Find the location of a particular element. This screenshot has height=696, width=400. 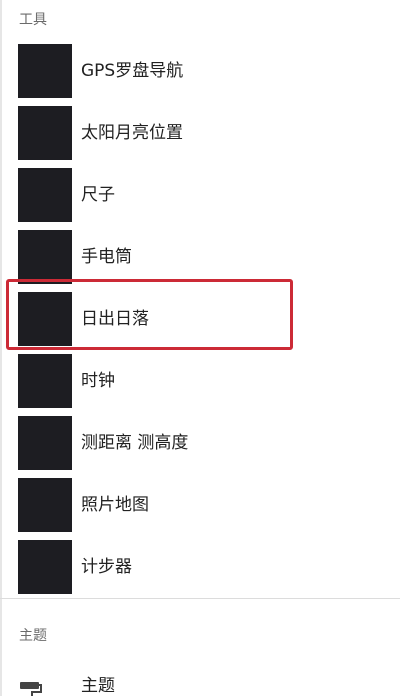

tool-item-sunrise-sunset: 日出日落 is located at coordinates (200, 323).